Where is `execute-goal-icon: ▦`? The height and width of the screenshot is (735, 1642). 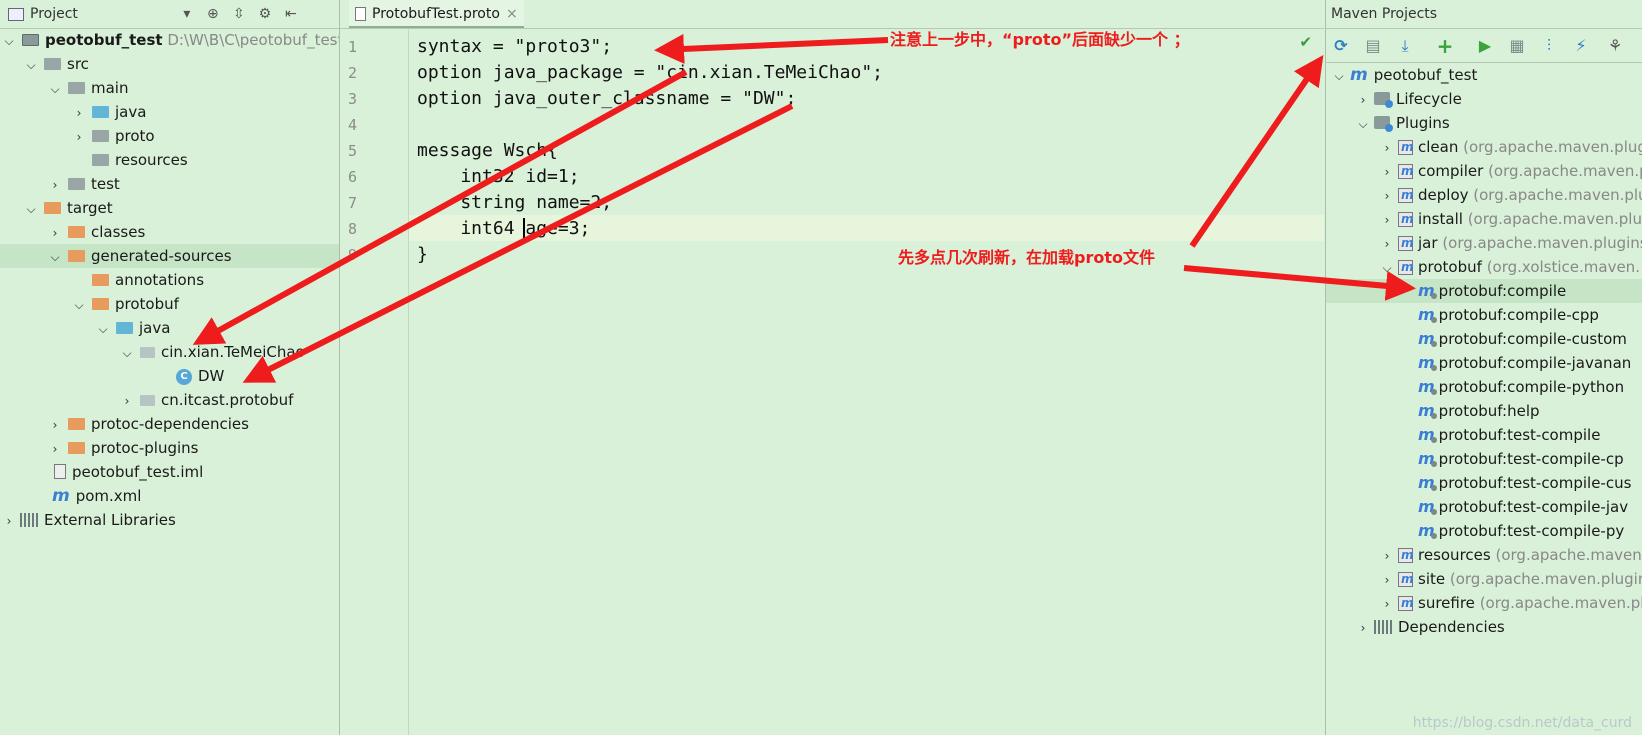 execute-goal-icon: ▦ is located at coordinates (1517, 46).